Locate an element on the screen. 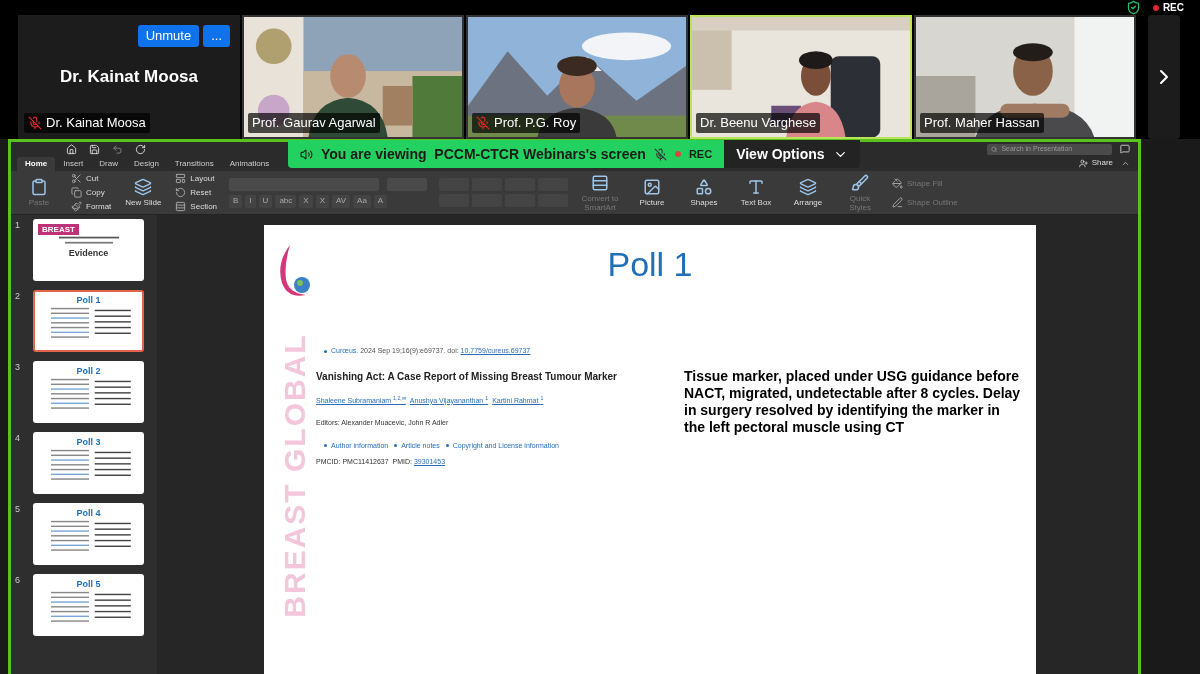 The height and width of the screenshot is (674, 1200). ribbon-button: Picture is located at coordinates (652, 192).